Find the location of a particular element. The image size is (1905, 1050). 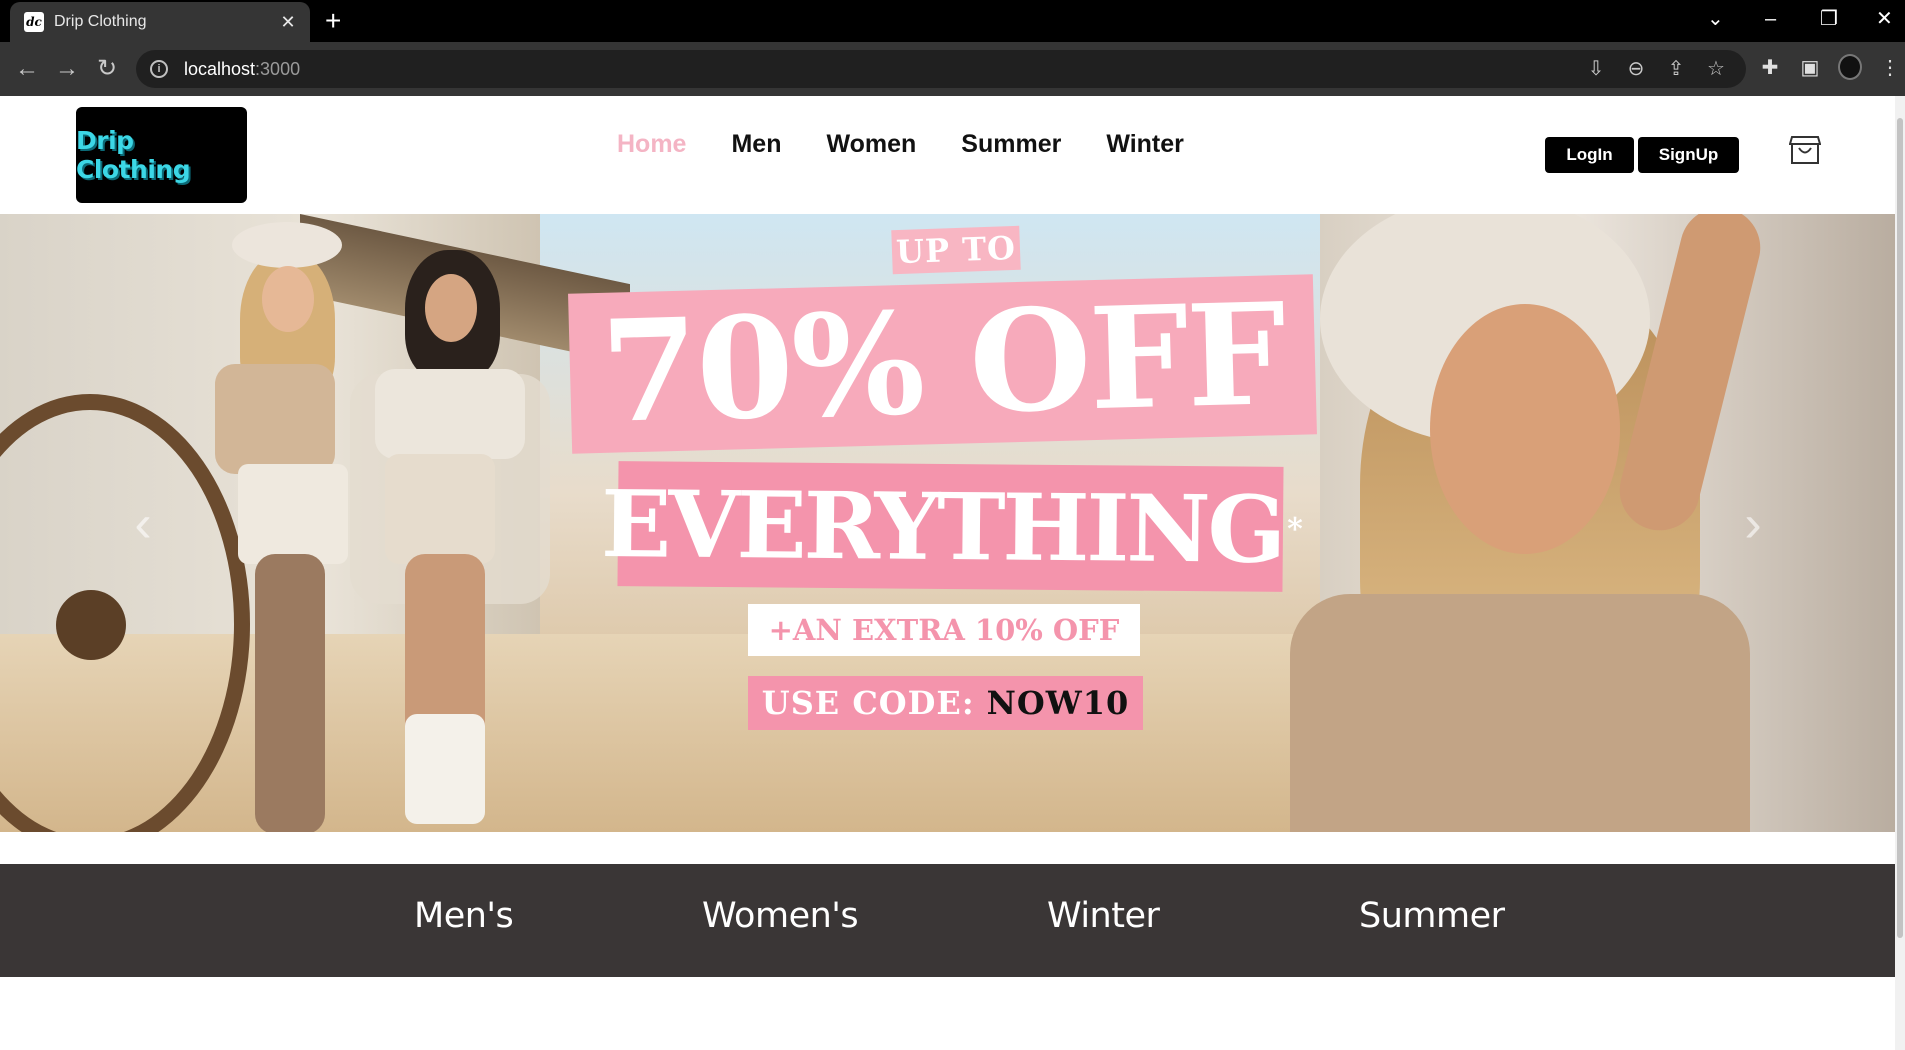

scrollbar-thumb is located at coordinates (1900, 528).